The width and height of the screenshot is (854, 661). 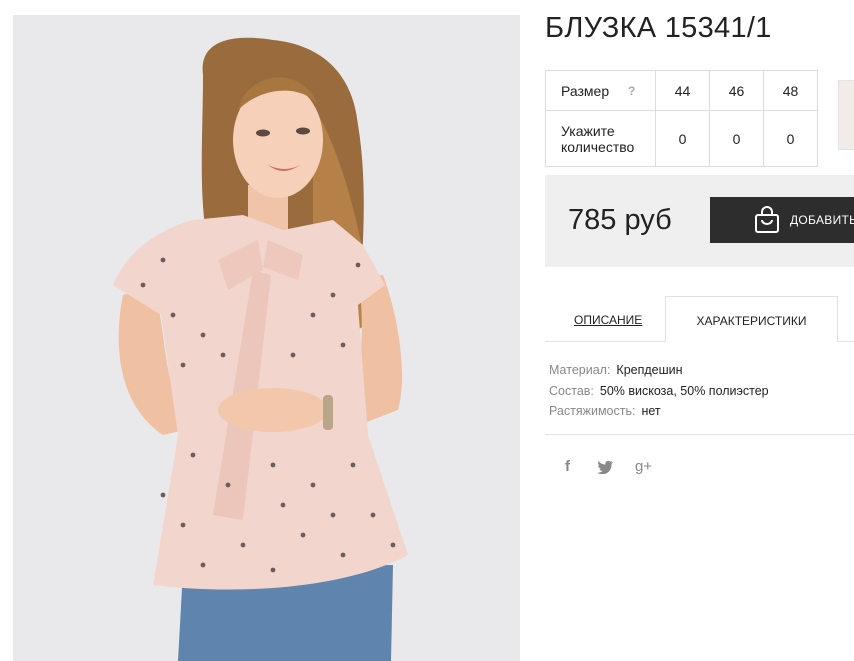 What do you see at coordinates (699, 434) in the screenshot?
I see `section-divider` at bounding box center [699, 434].